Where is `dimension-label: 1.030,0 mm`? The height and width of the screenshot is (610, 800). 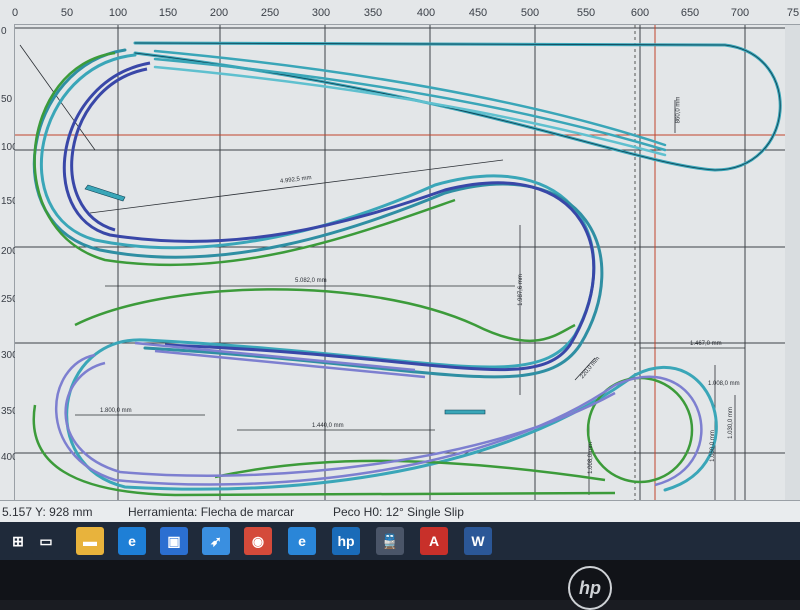 dimension-label: 1.030,0 mm is located at coordinates (730, 423).